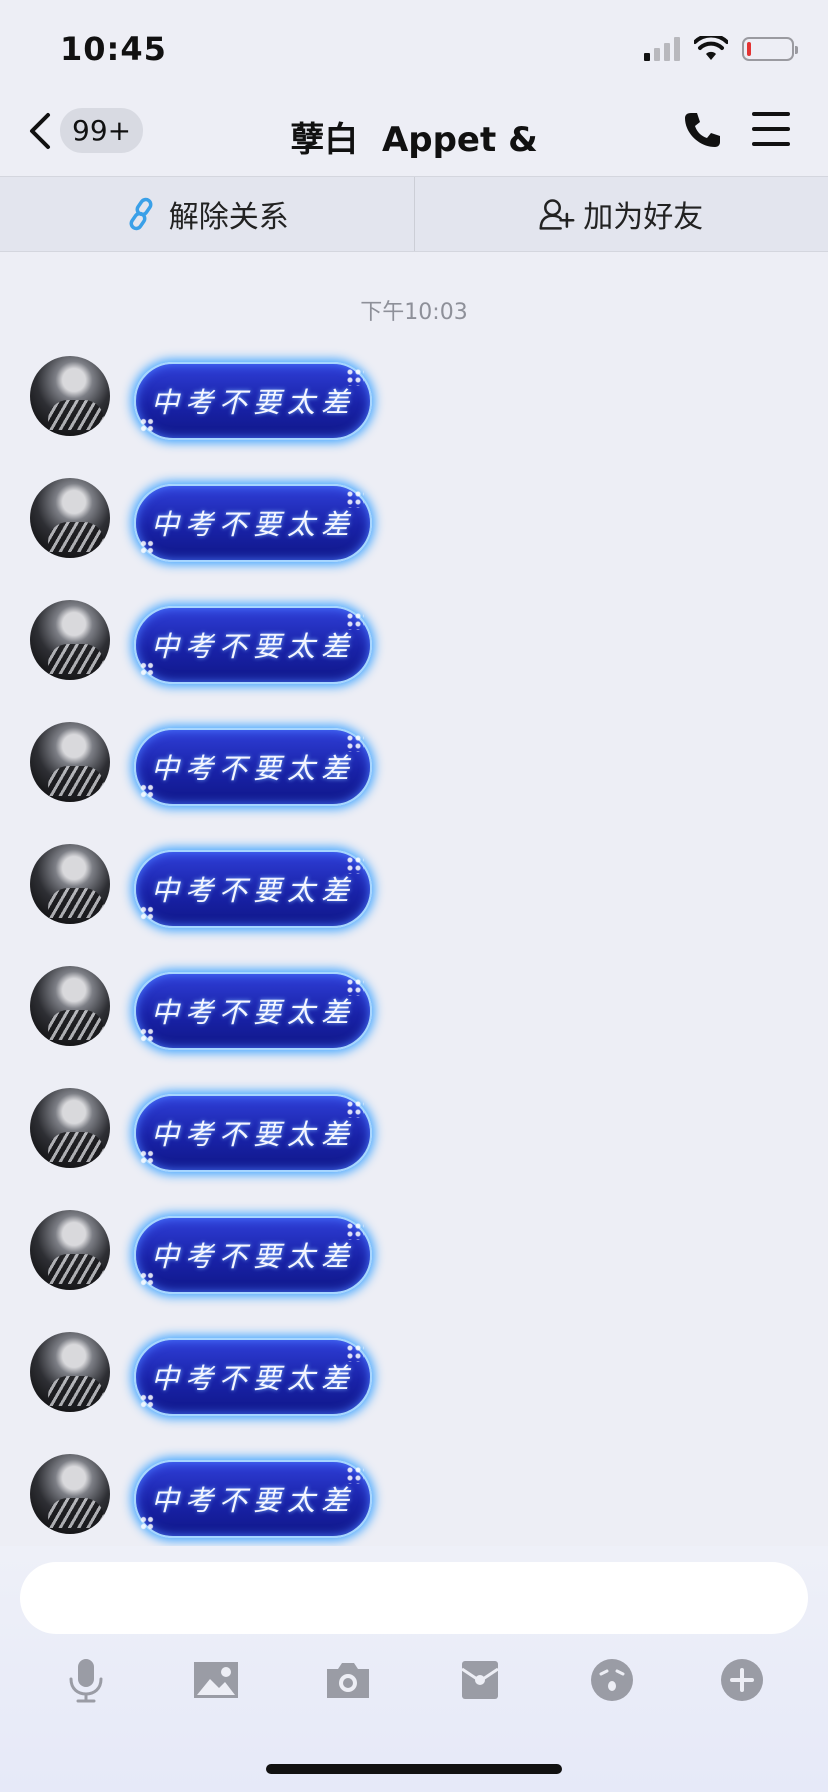 The width and height of the screenshot is (828, 1792). What do you see at coordinates (771, 129) in the screenshot?
I see `menu-button` at bounding box center [771, 129].